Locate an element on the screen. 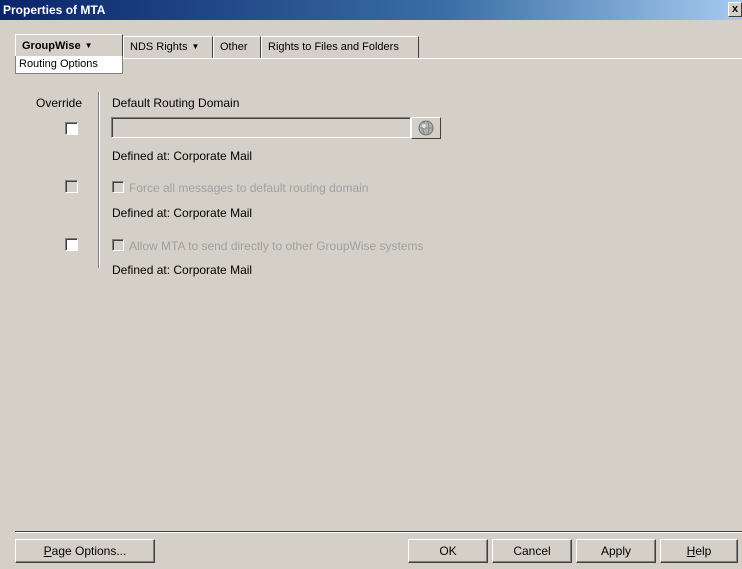 This screenshot has height=569, width=742. cancel-label: Cancel is located at coordinates (532, 551).